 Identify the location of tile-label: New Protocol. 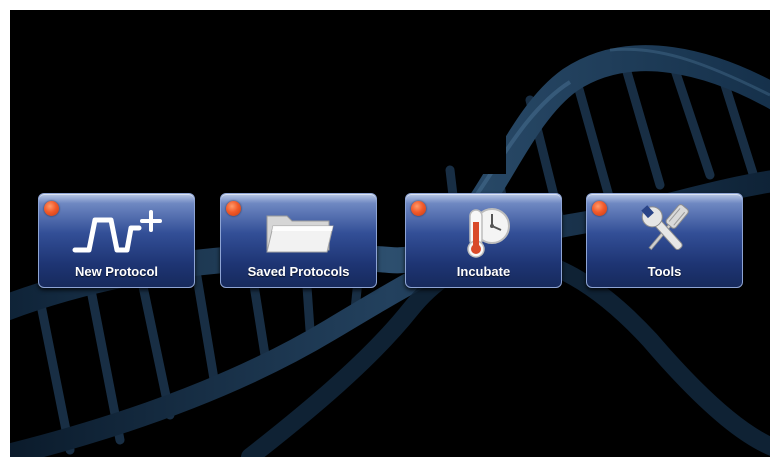
(116, 271).